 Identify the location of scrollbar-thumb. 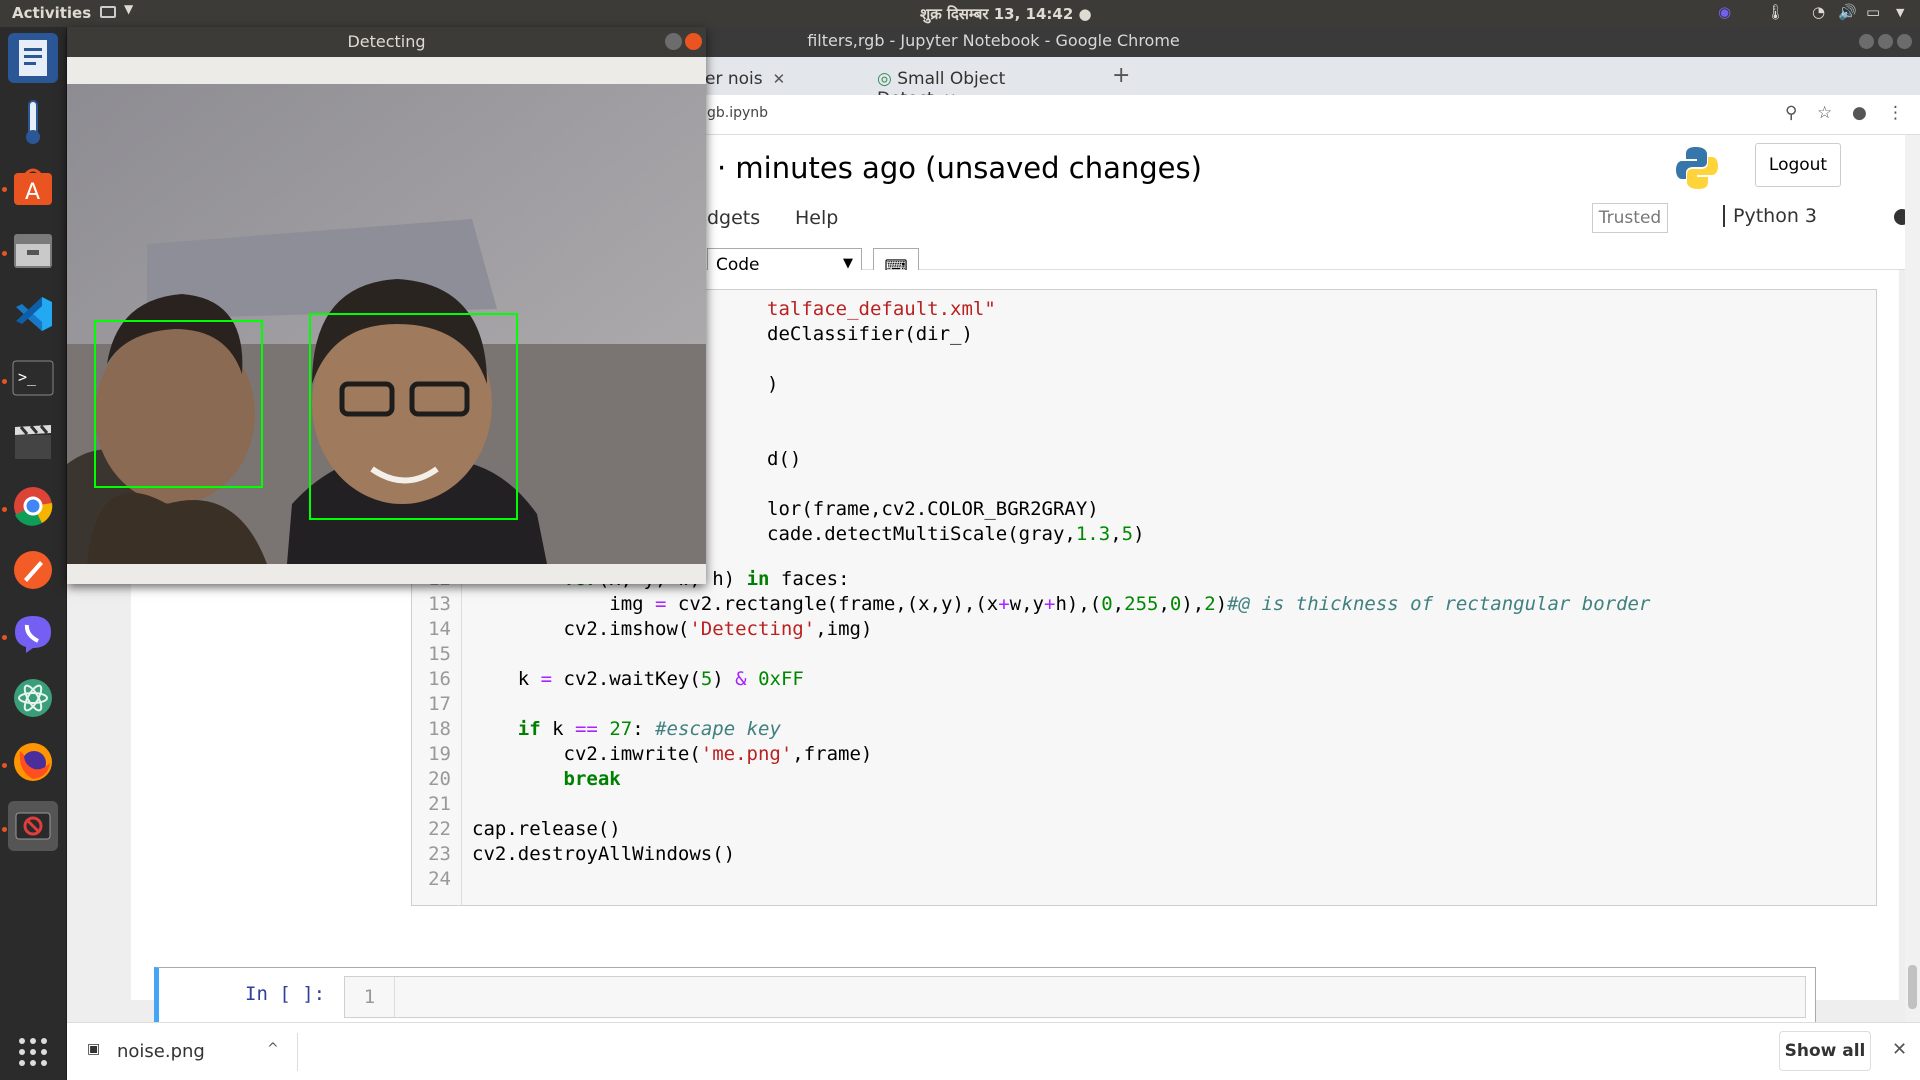
(1912, 987).